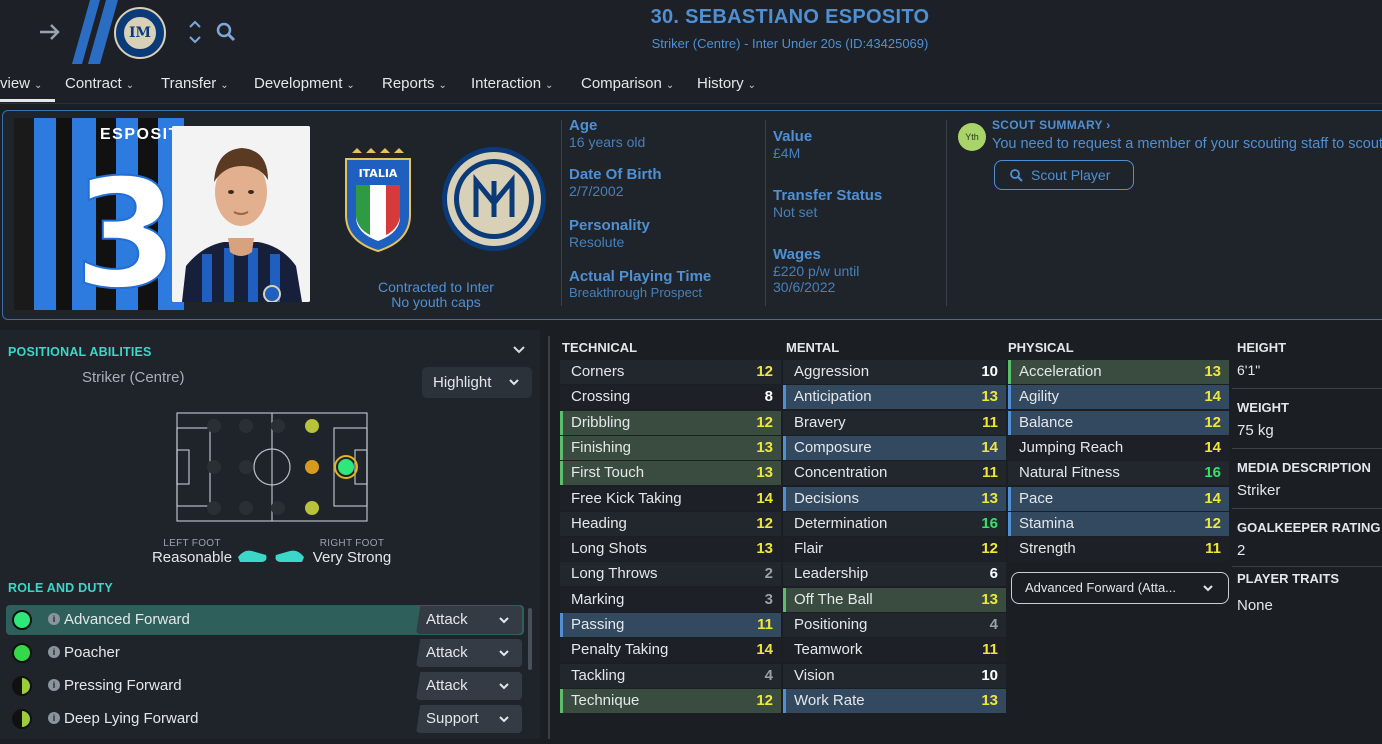  Describe the element at coordinates (1118, 372) in the screenshot. I see `attribute-row: Acceleration 13` at that location.